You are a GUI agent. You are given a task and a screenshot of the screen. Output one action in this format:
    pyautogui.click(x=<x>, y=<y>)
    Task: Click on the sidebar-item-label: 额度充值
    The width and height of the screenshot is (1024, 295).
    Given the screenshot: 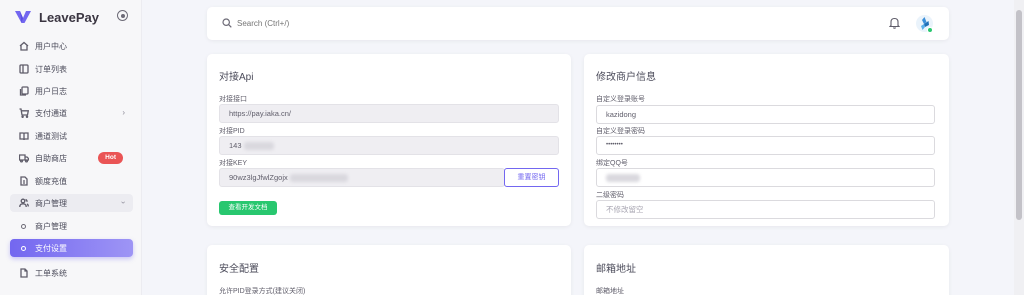 What is the action you would take?
    pyautogui.click(x=51, y=181)
    